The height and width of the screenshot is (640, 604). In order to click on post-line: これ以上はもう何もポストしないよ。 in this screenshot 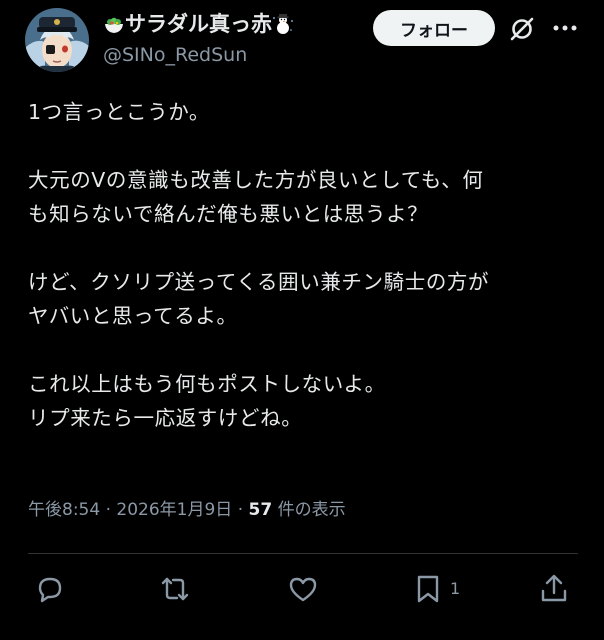, I will do `click(207, 384)`.